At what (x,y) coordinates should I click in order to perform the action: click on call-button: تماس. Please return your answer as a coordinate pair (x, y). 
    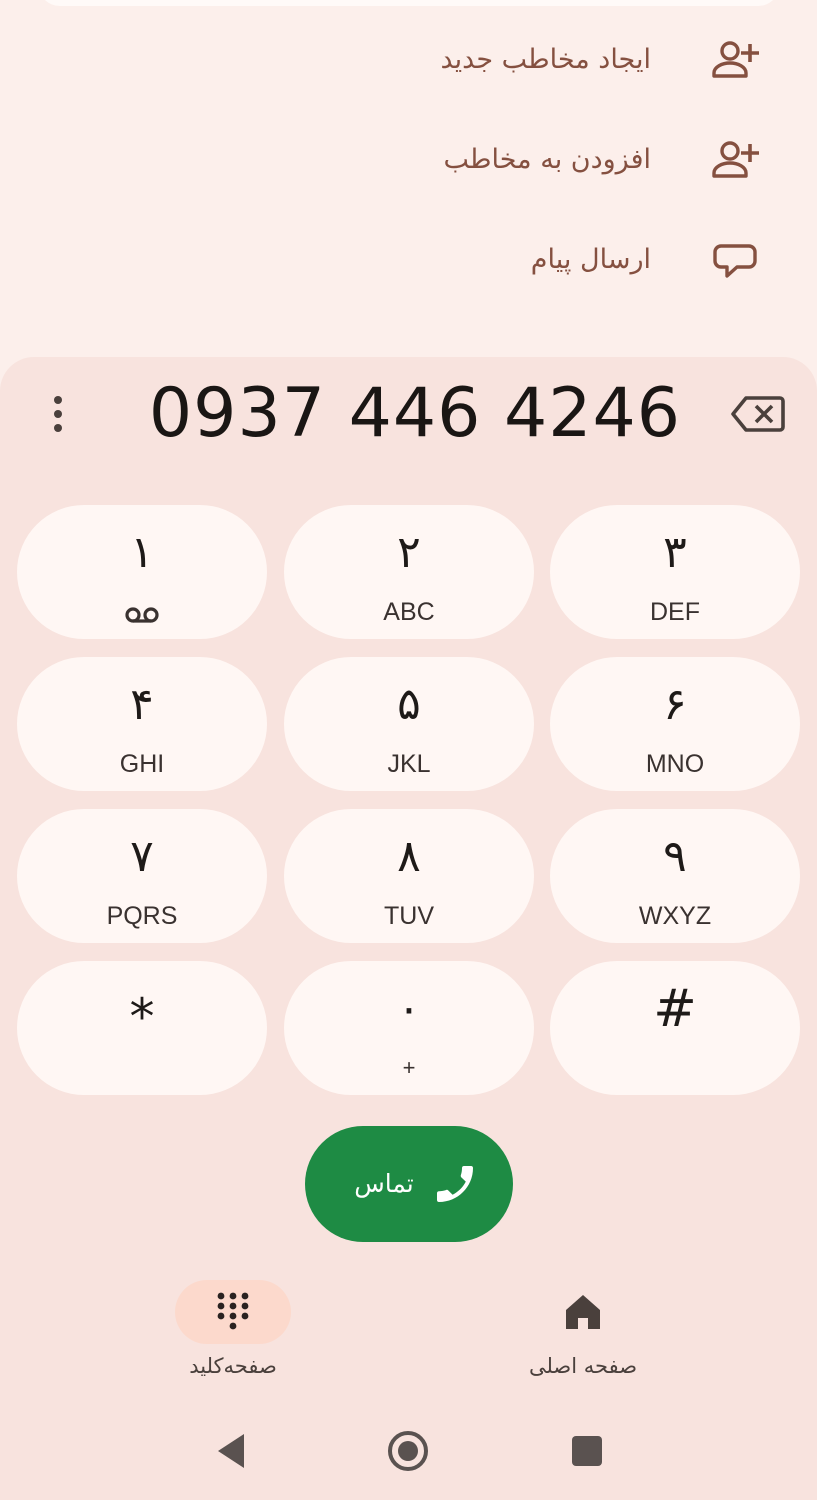
    Looking at the image, I should click on (409, 1184).